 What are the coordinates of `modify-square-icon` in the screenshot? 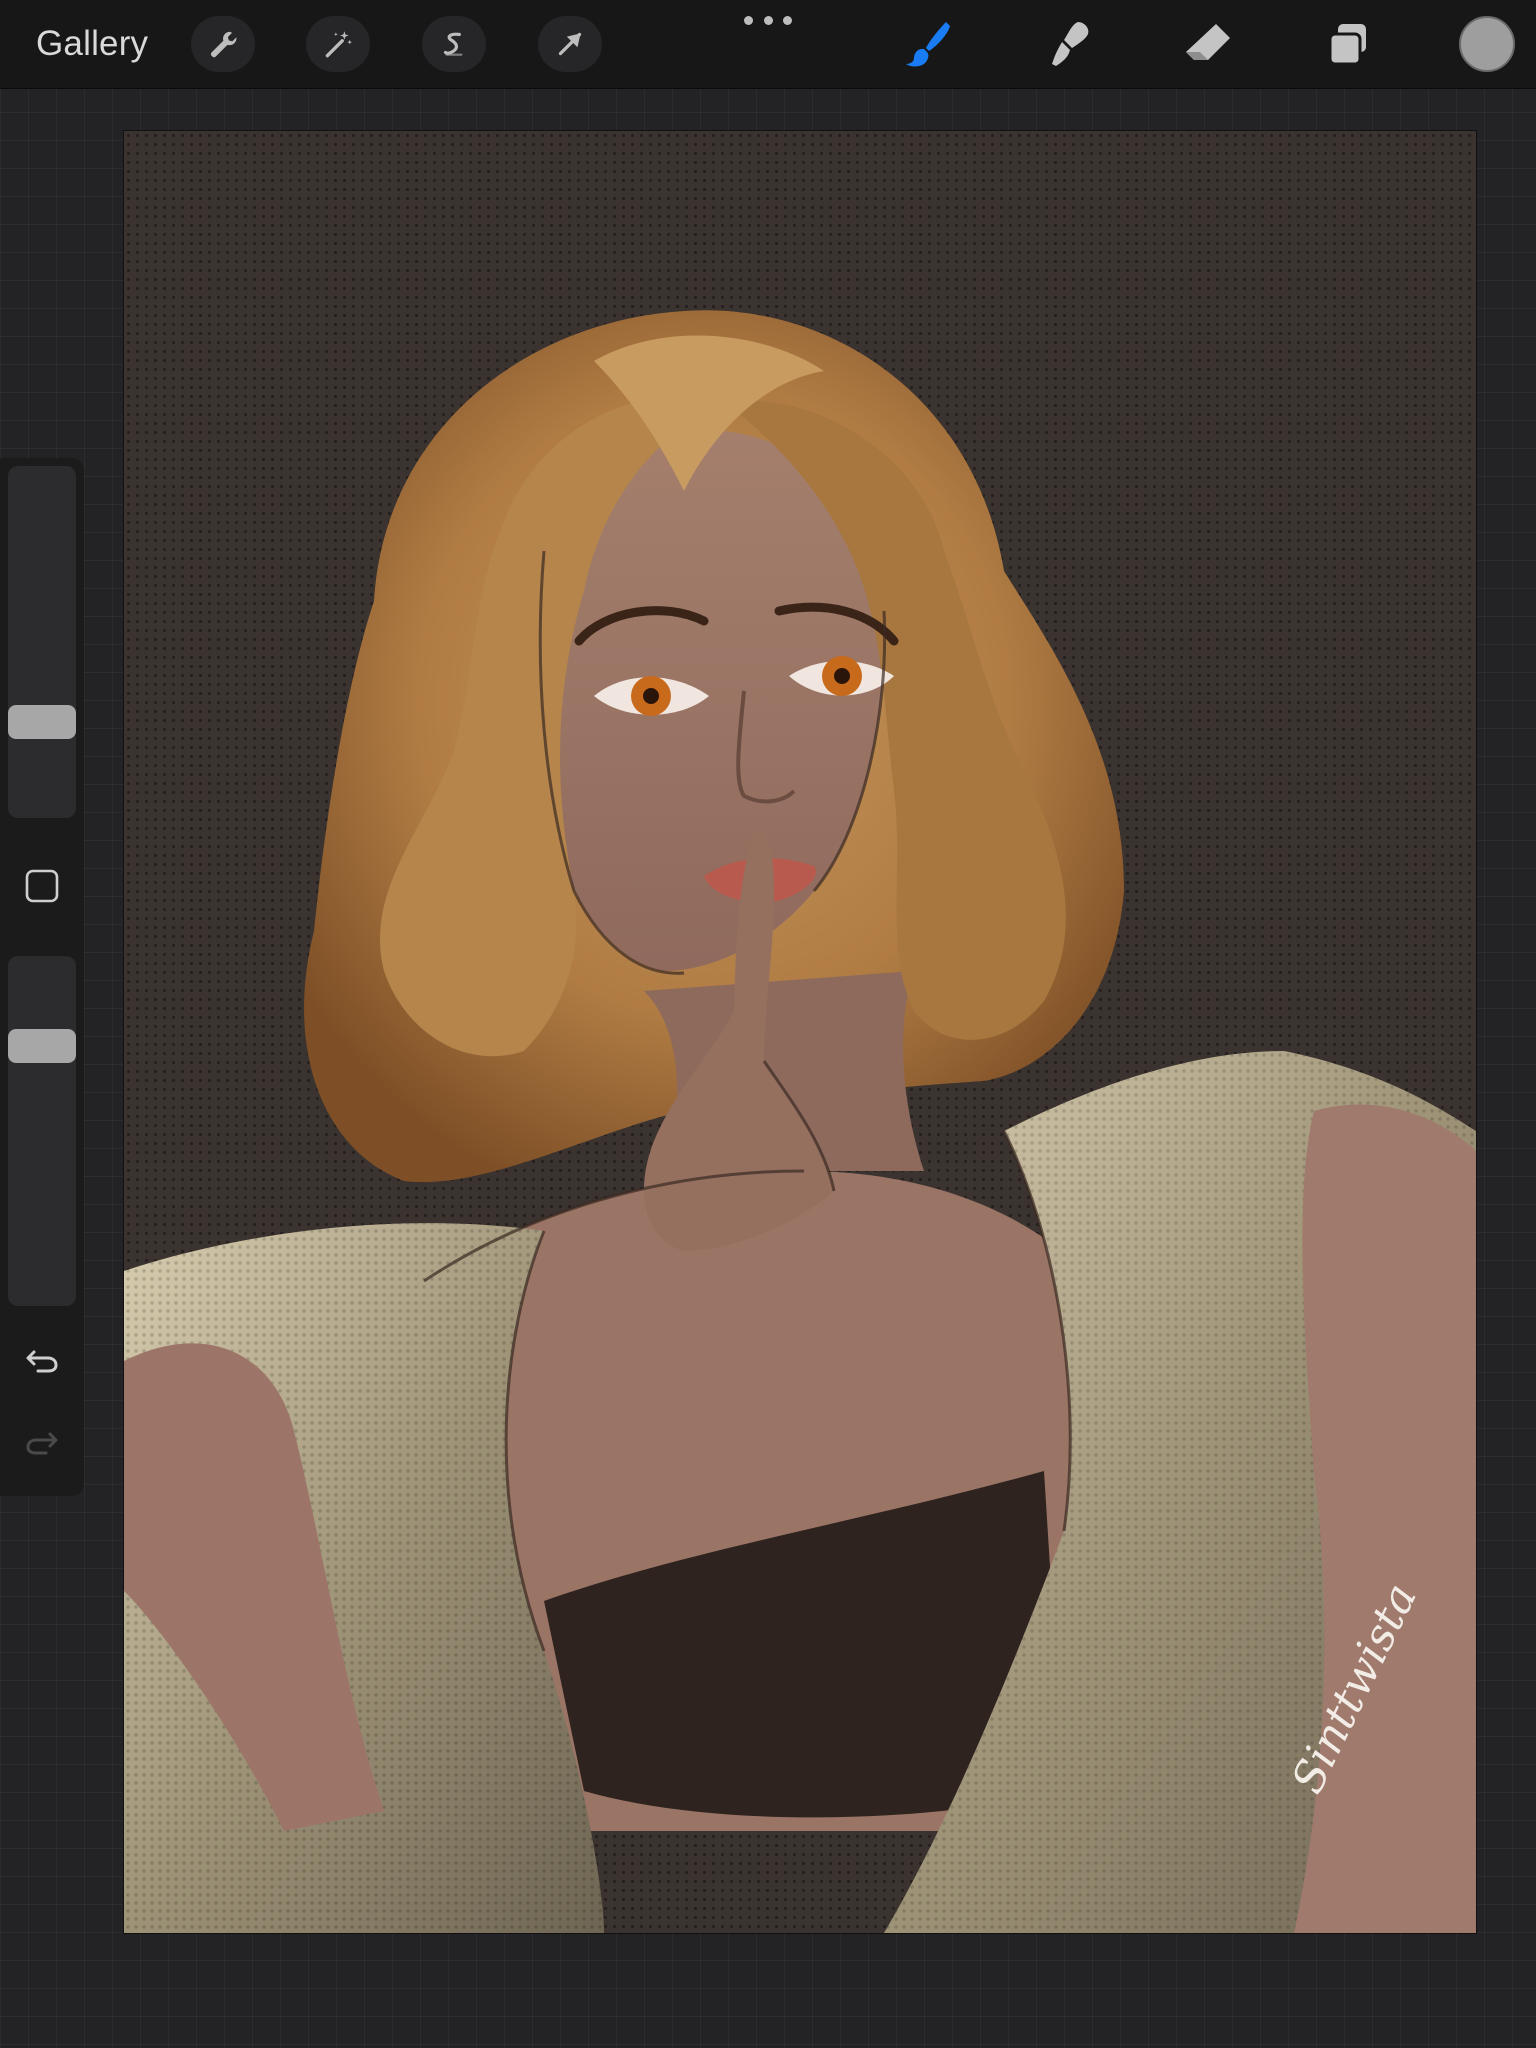 It's located at (42, 886).